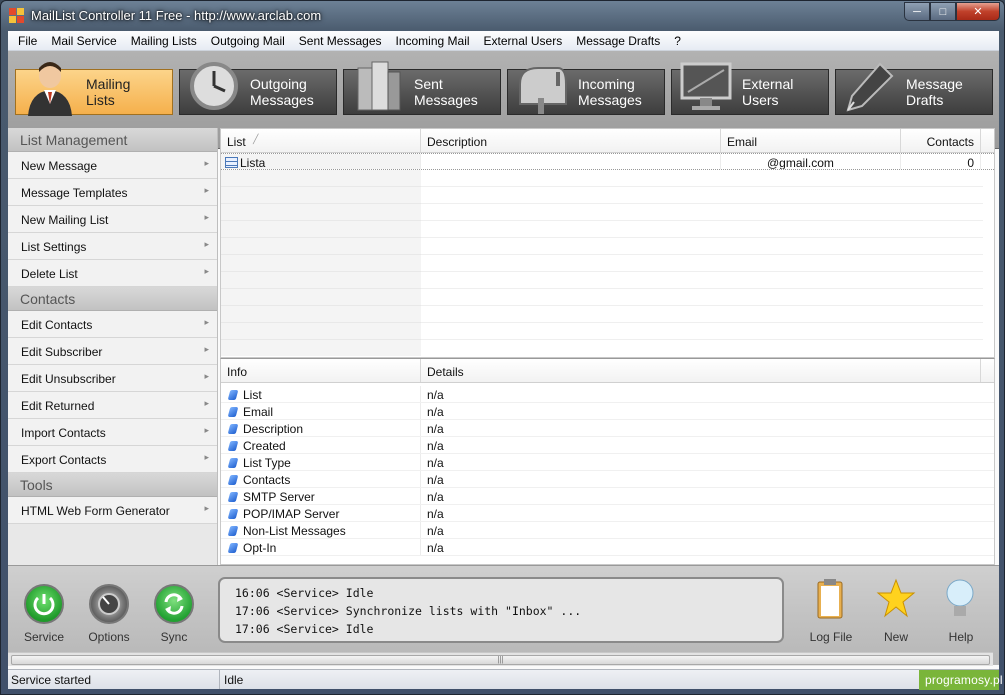 This screenshot has height=695, width=1005. Describe the element at coordinates (610, 100) in the screenshot. I see `tab-label-line2: Messages` at that location.